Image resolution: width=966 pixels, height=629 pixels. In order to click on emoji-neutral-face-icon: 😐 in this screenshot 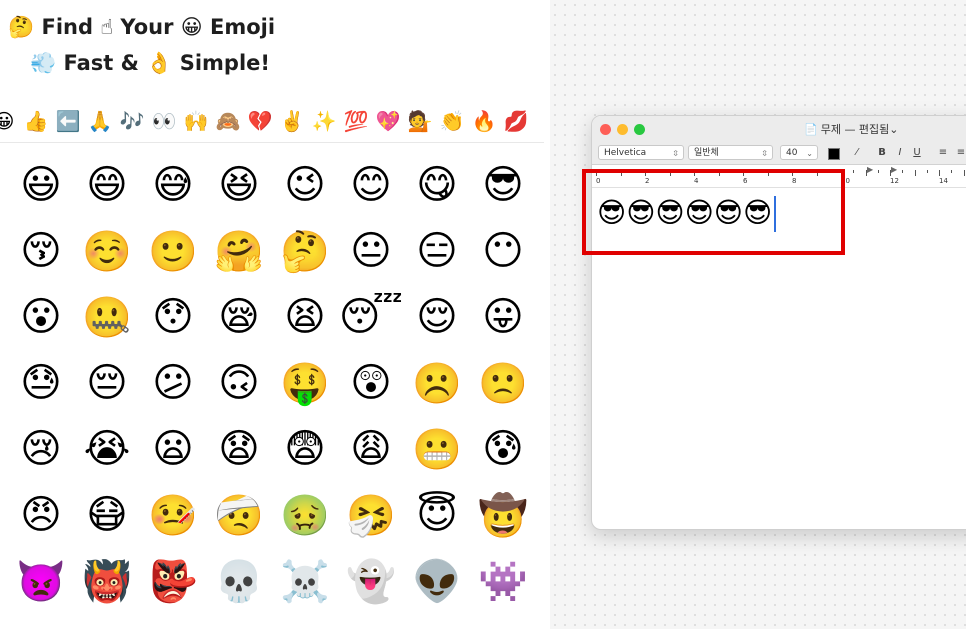, I will do `click(371, 251)`.